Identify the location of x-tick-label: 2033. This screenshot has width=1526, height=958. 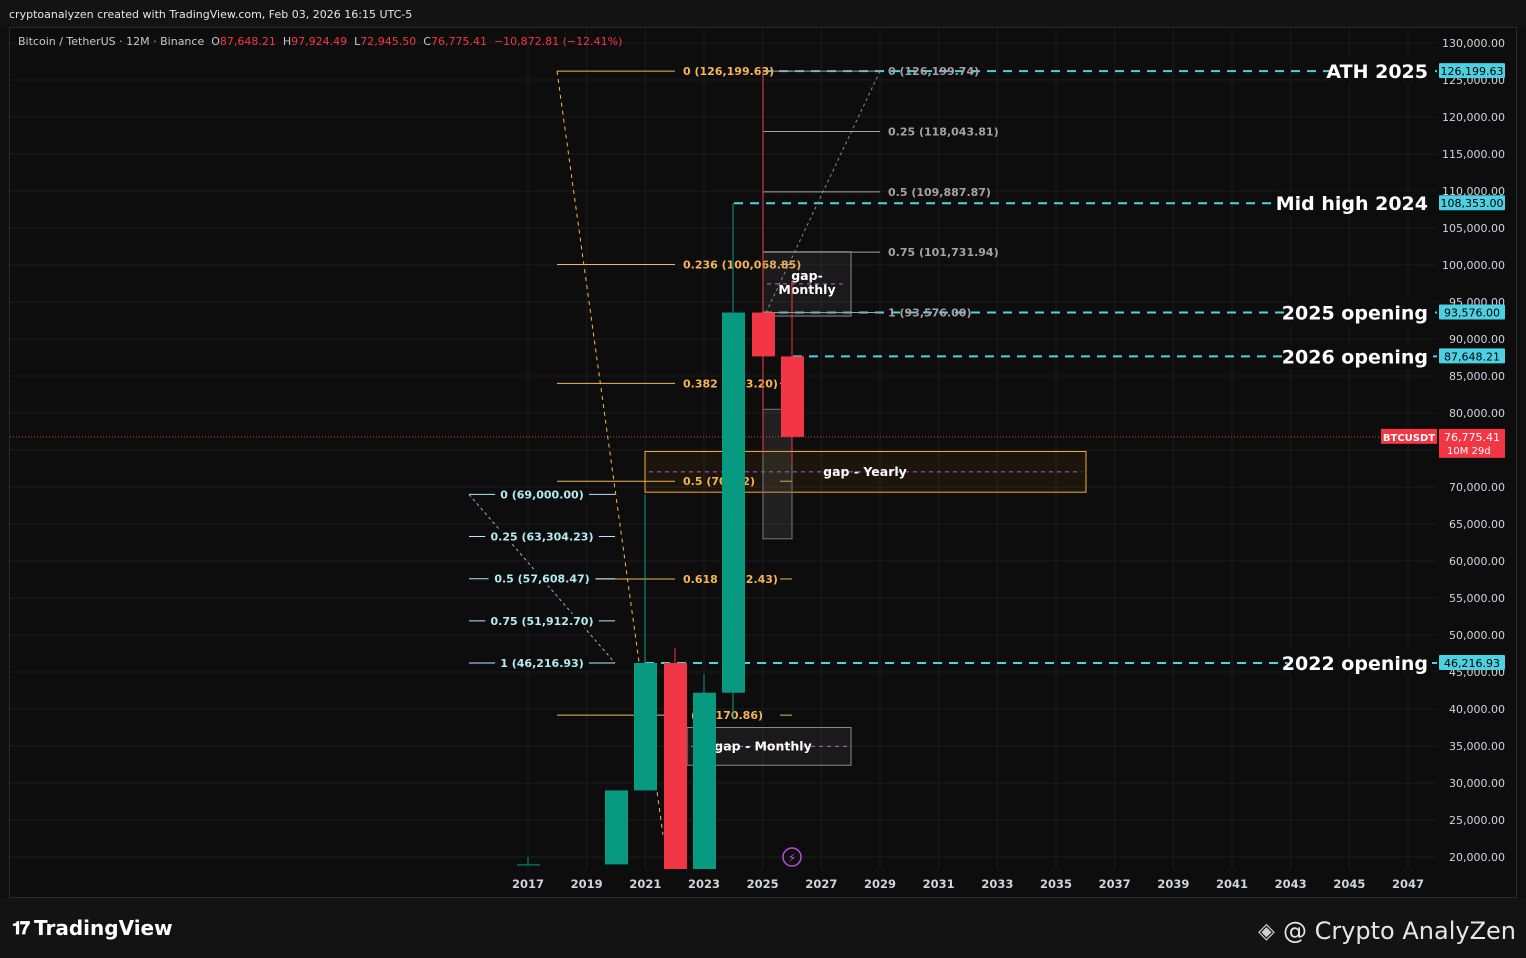
(997, 884).